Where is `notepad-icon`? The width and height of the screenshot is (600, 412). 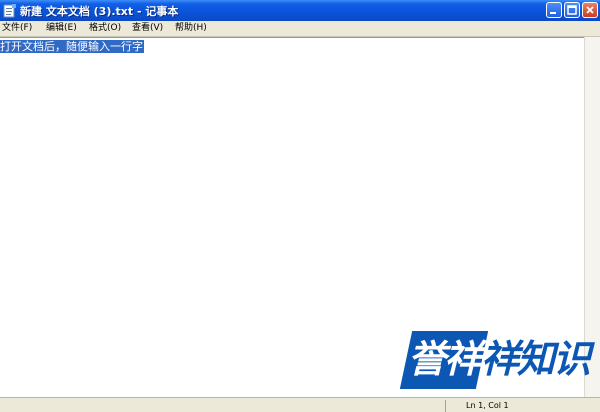
notepad-icon is located at coordinates (10, 10).